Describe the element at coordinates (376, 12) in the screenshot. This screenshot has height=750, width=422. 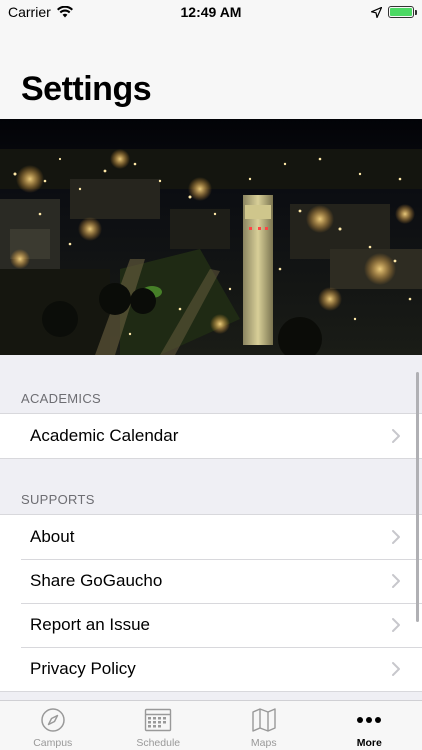
I see `location-arrow-icon` at that location.